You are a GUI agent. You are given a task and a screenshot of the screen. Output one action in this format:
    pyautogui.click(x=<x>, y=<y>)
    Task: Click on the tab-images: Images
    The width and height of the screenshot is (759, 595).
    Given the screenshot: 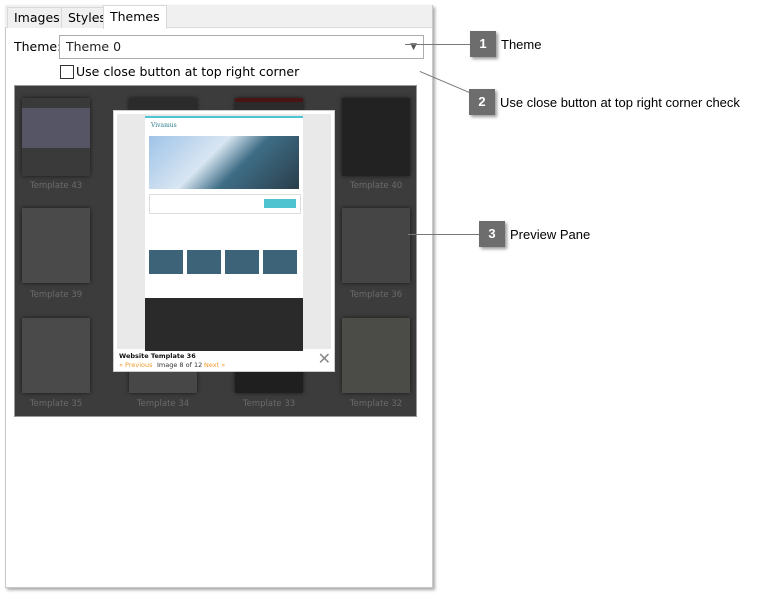 What is the action you would take?
    pyautogui.click(x=37, y=17)
    